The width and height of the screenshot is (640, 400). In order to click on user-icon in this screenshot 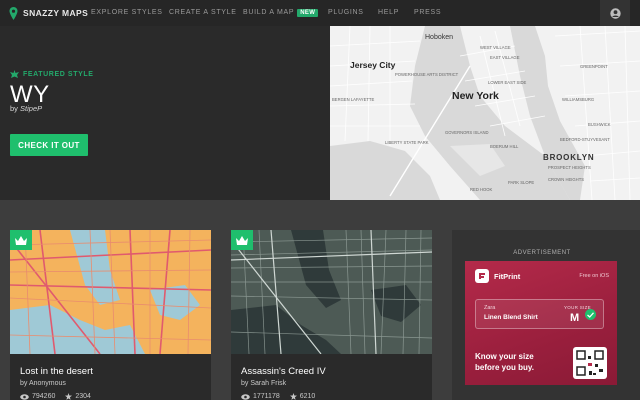, I will do `click(615, 13)`.